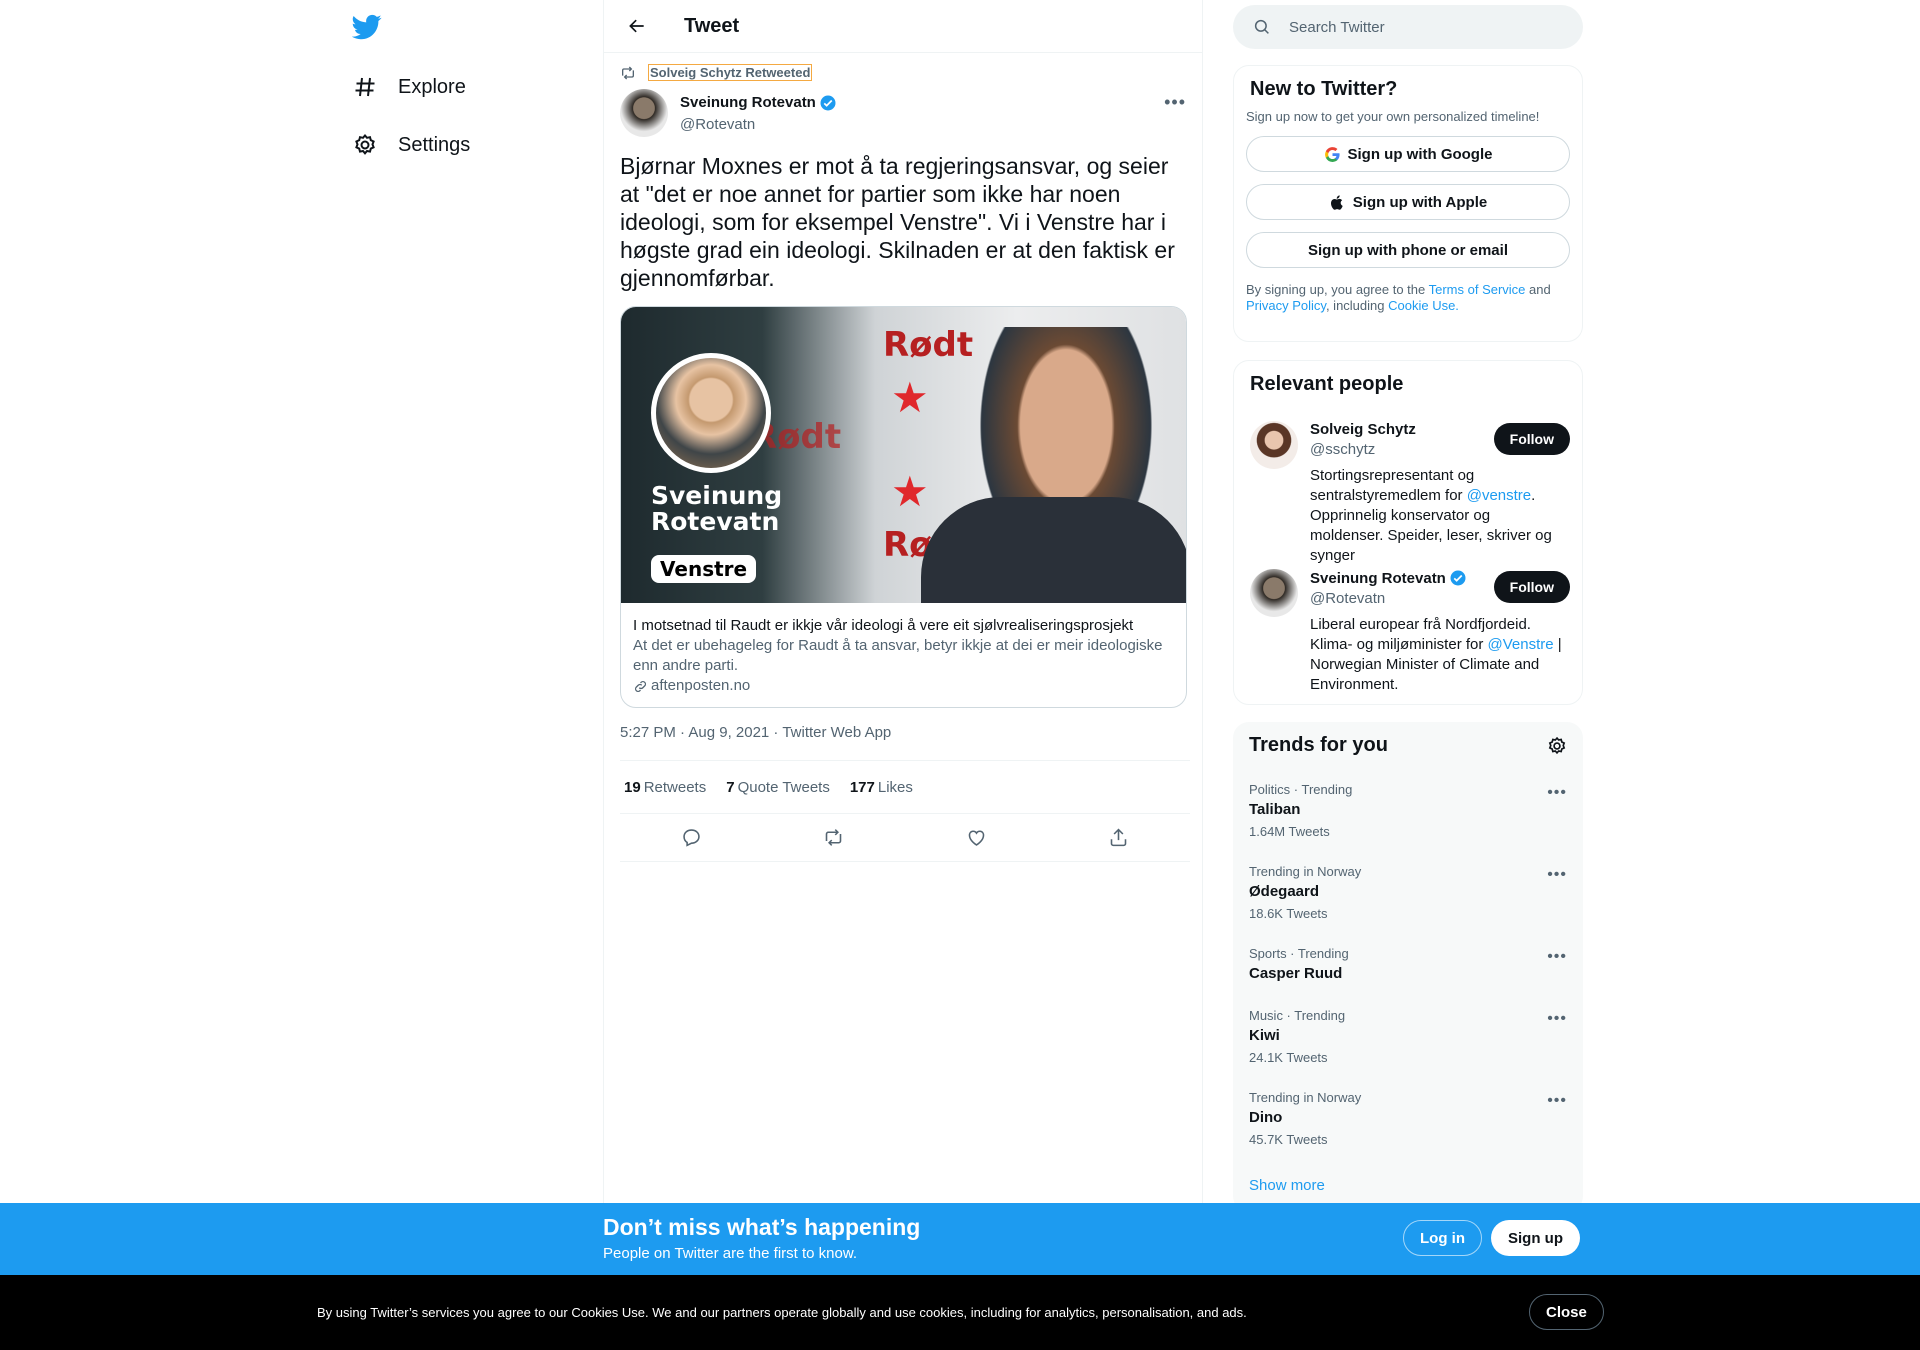  I want to click on star-icon: ★, so click(910, 397).